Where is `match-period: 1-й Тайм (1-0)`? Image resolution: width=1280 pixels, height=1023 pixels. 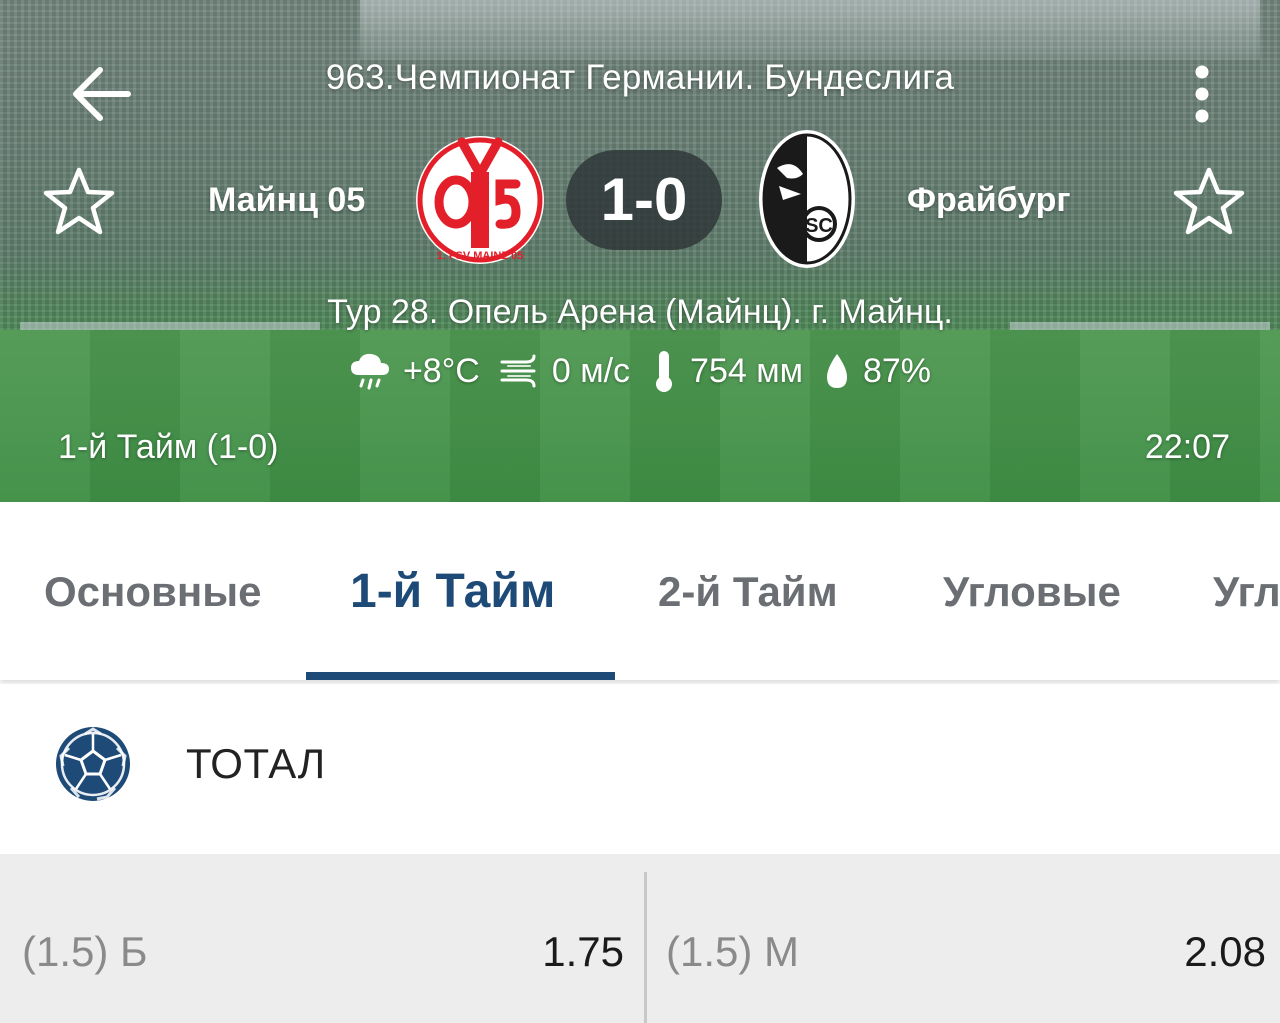
match-period: 1-й Тайм (1-0) is located at coordinates (168, 447).